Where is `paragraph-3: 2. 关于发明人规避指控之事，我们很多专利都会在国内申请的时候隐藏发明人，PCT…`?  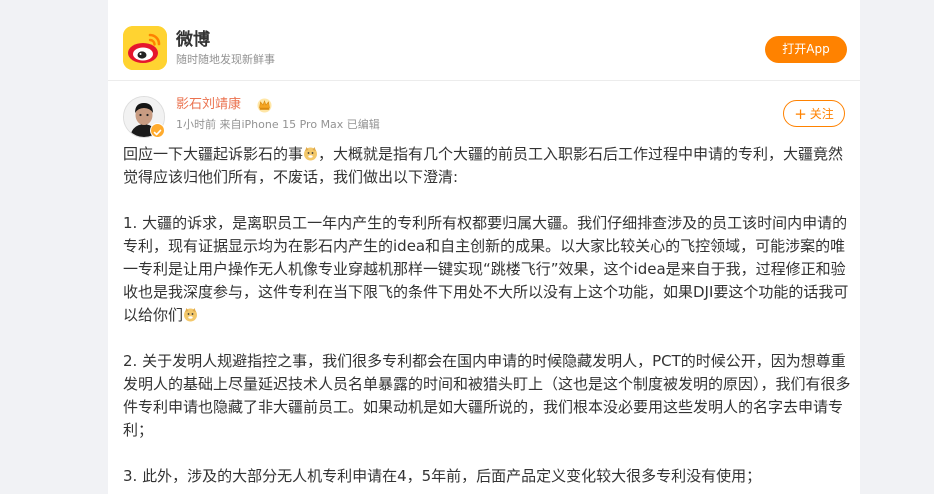
paragraph-3: 2. 关于发明人规避指控之事，我们很多专利都会在国内申请的时候隐藏发明人，PCT… is located at coordinates (487, 395).